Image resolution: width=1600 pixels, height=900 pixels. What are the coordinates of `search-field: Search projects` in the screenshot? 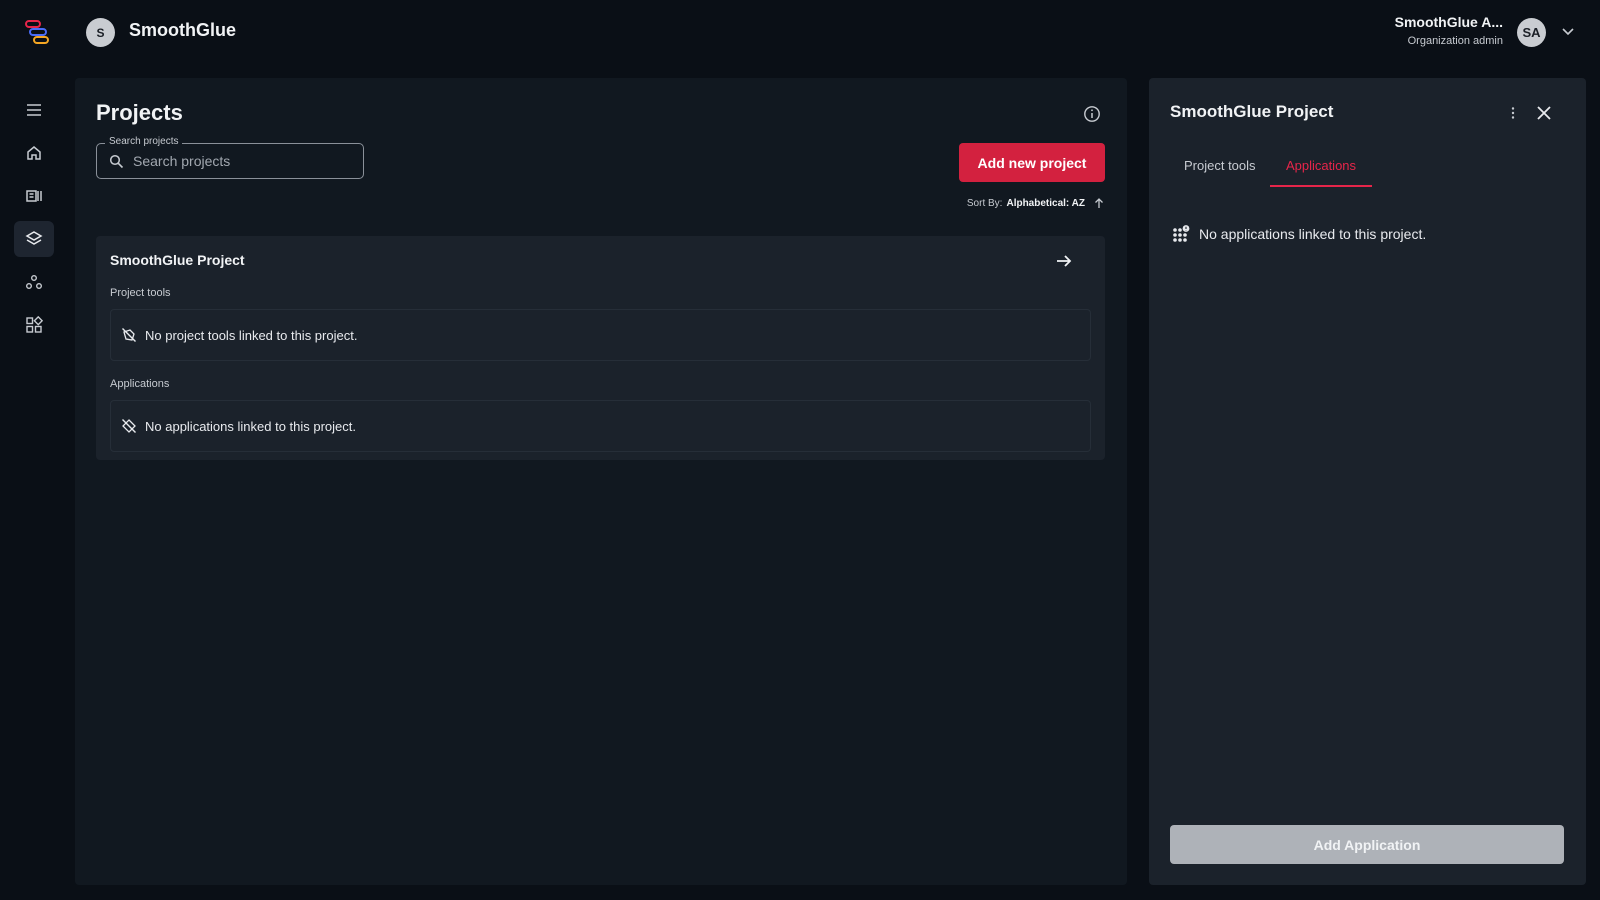 It's located at (230, 157).